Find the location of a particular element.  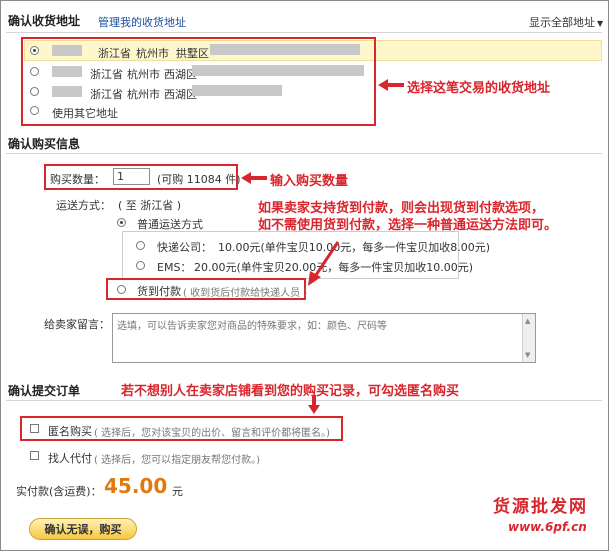

chevron-down-icon: ▼ is located at coordinates (600, 23).